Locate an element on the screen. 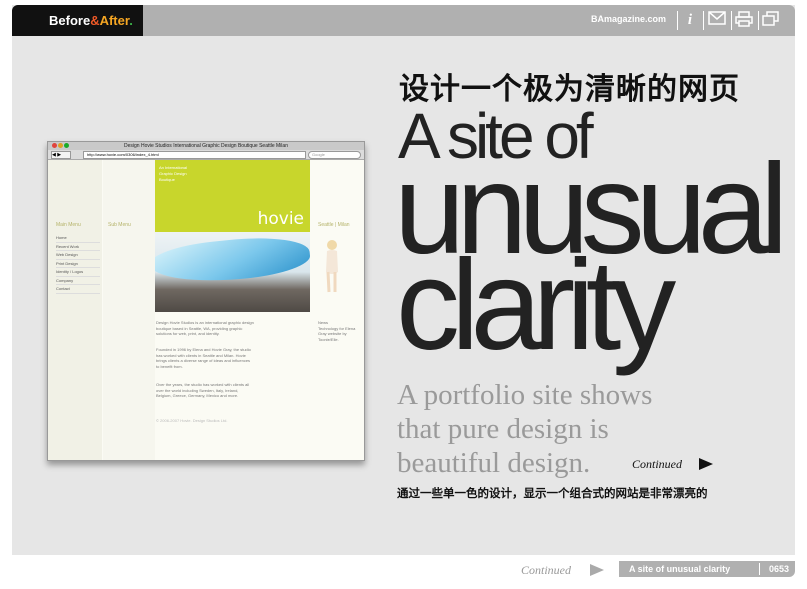  next-arrow-icon is located at coordinates (597, 570).